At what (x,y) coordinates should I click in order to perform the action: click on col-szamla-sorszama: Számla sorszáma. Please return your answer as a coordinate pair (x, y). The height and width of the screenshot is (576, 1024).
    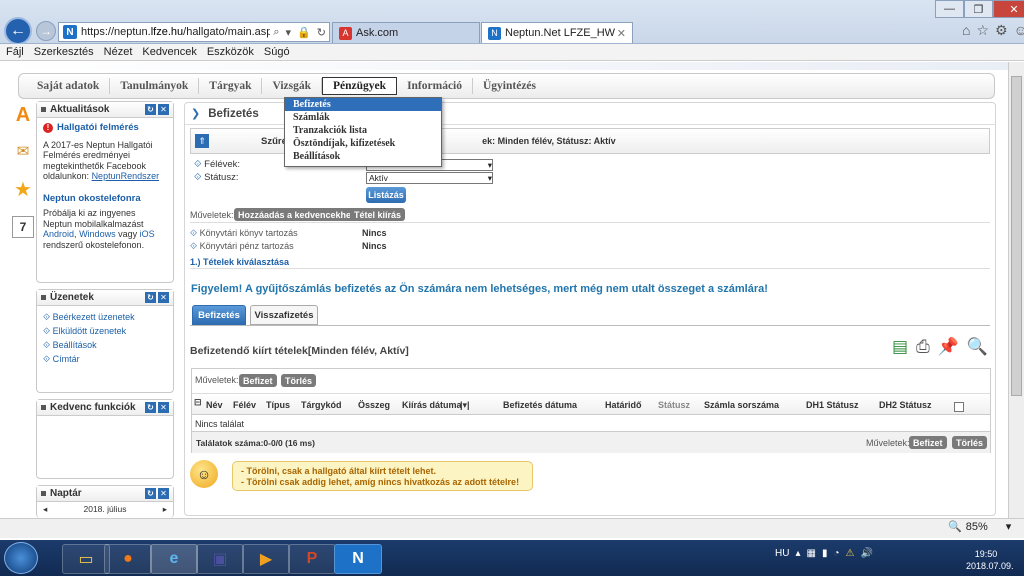
    Looking at the image, I should click on (741, 405).